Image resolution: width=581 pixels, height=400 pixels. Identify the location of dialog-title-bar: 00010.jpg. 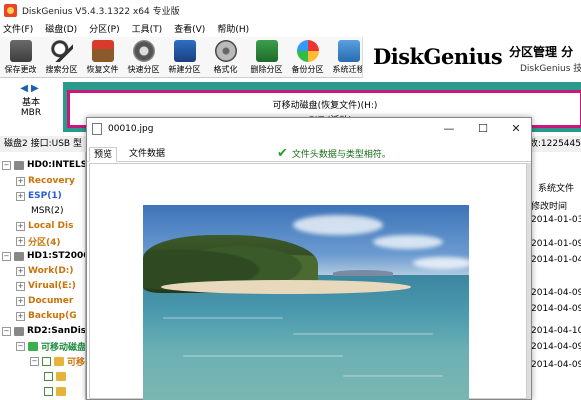
(309, 129).